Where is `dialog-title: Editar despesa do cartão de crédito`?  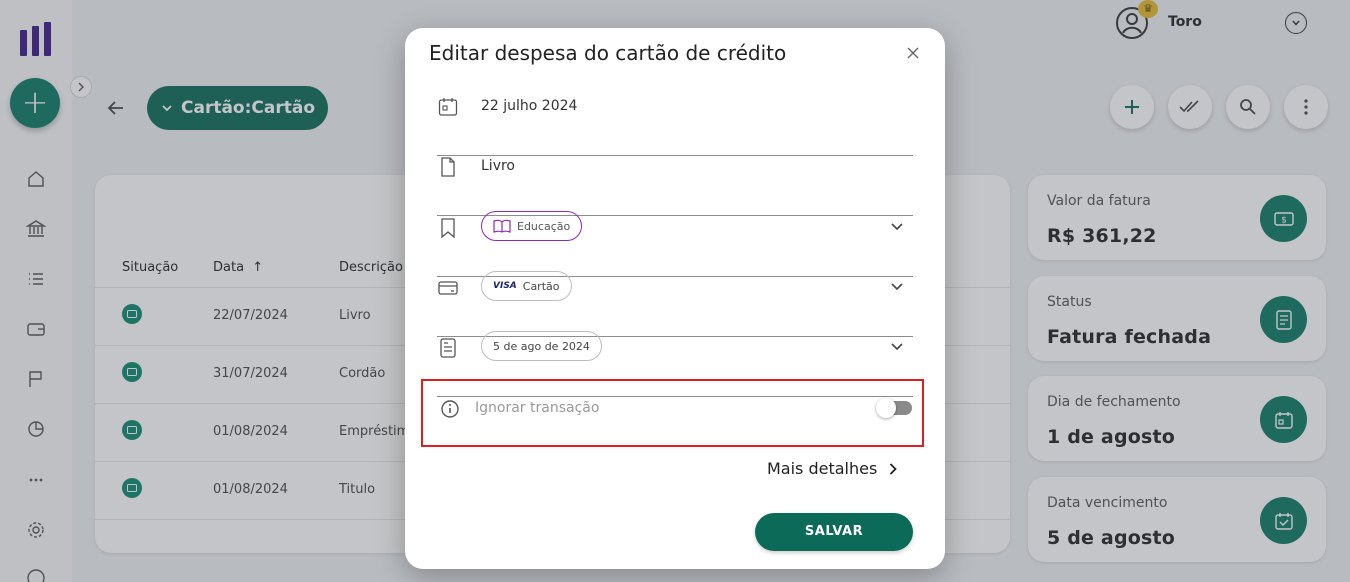
dialog-title: Editar despesa do cartão de crédito is located at coordinates (608, 53).